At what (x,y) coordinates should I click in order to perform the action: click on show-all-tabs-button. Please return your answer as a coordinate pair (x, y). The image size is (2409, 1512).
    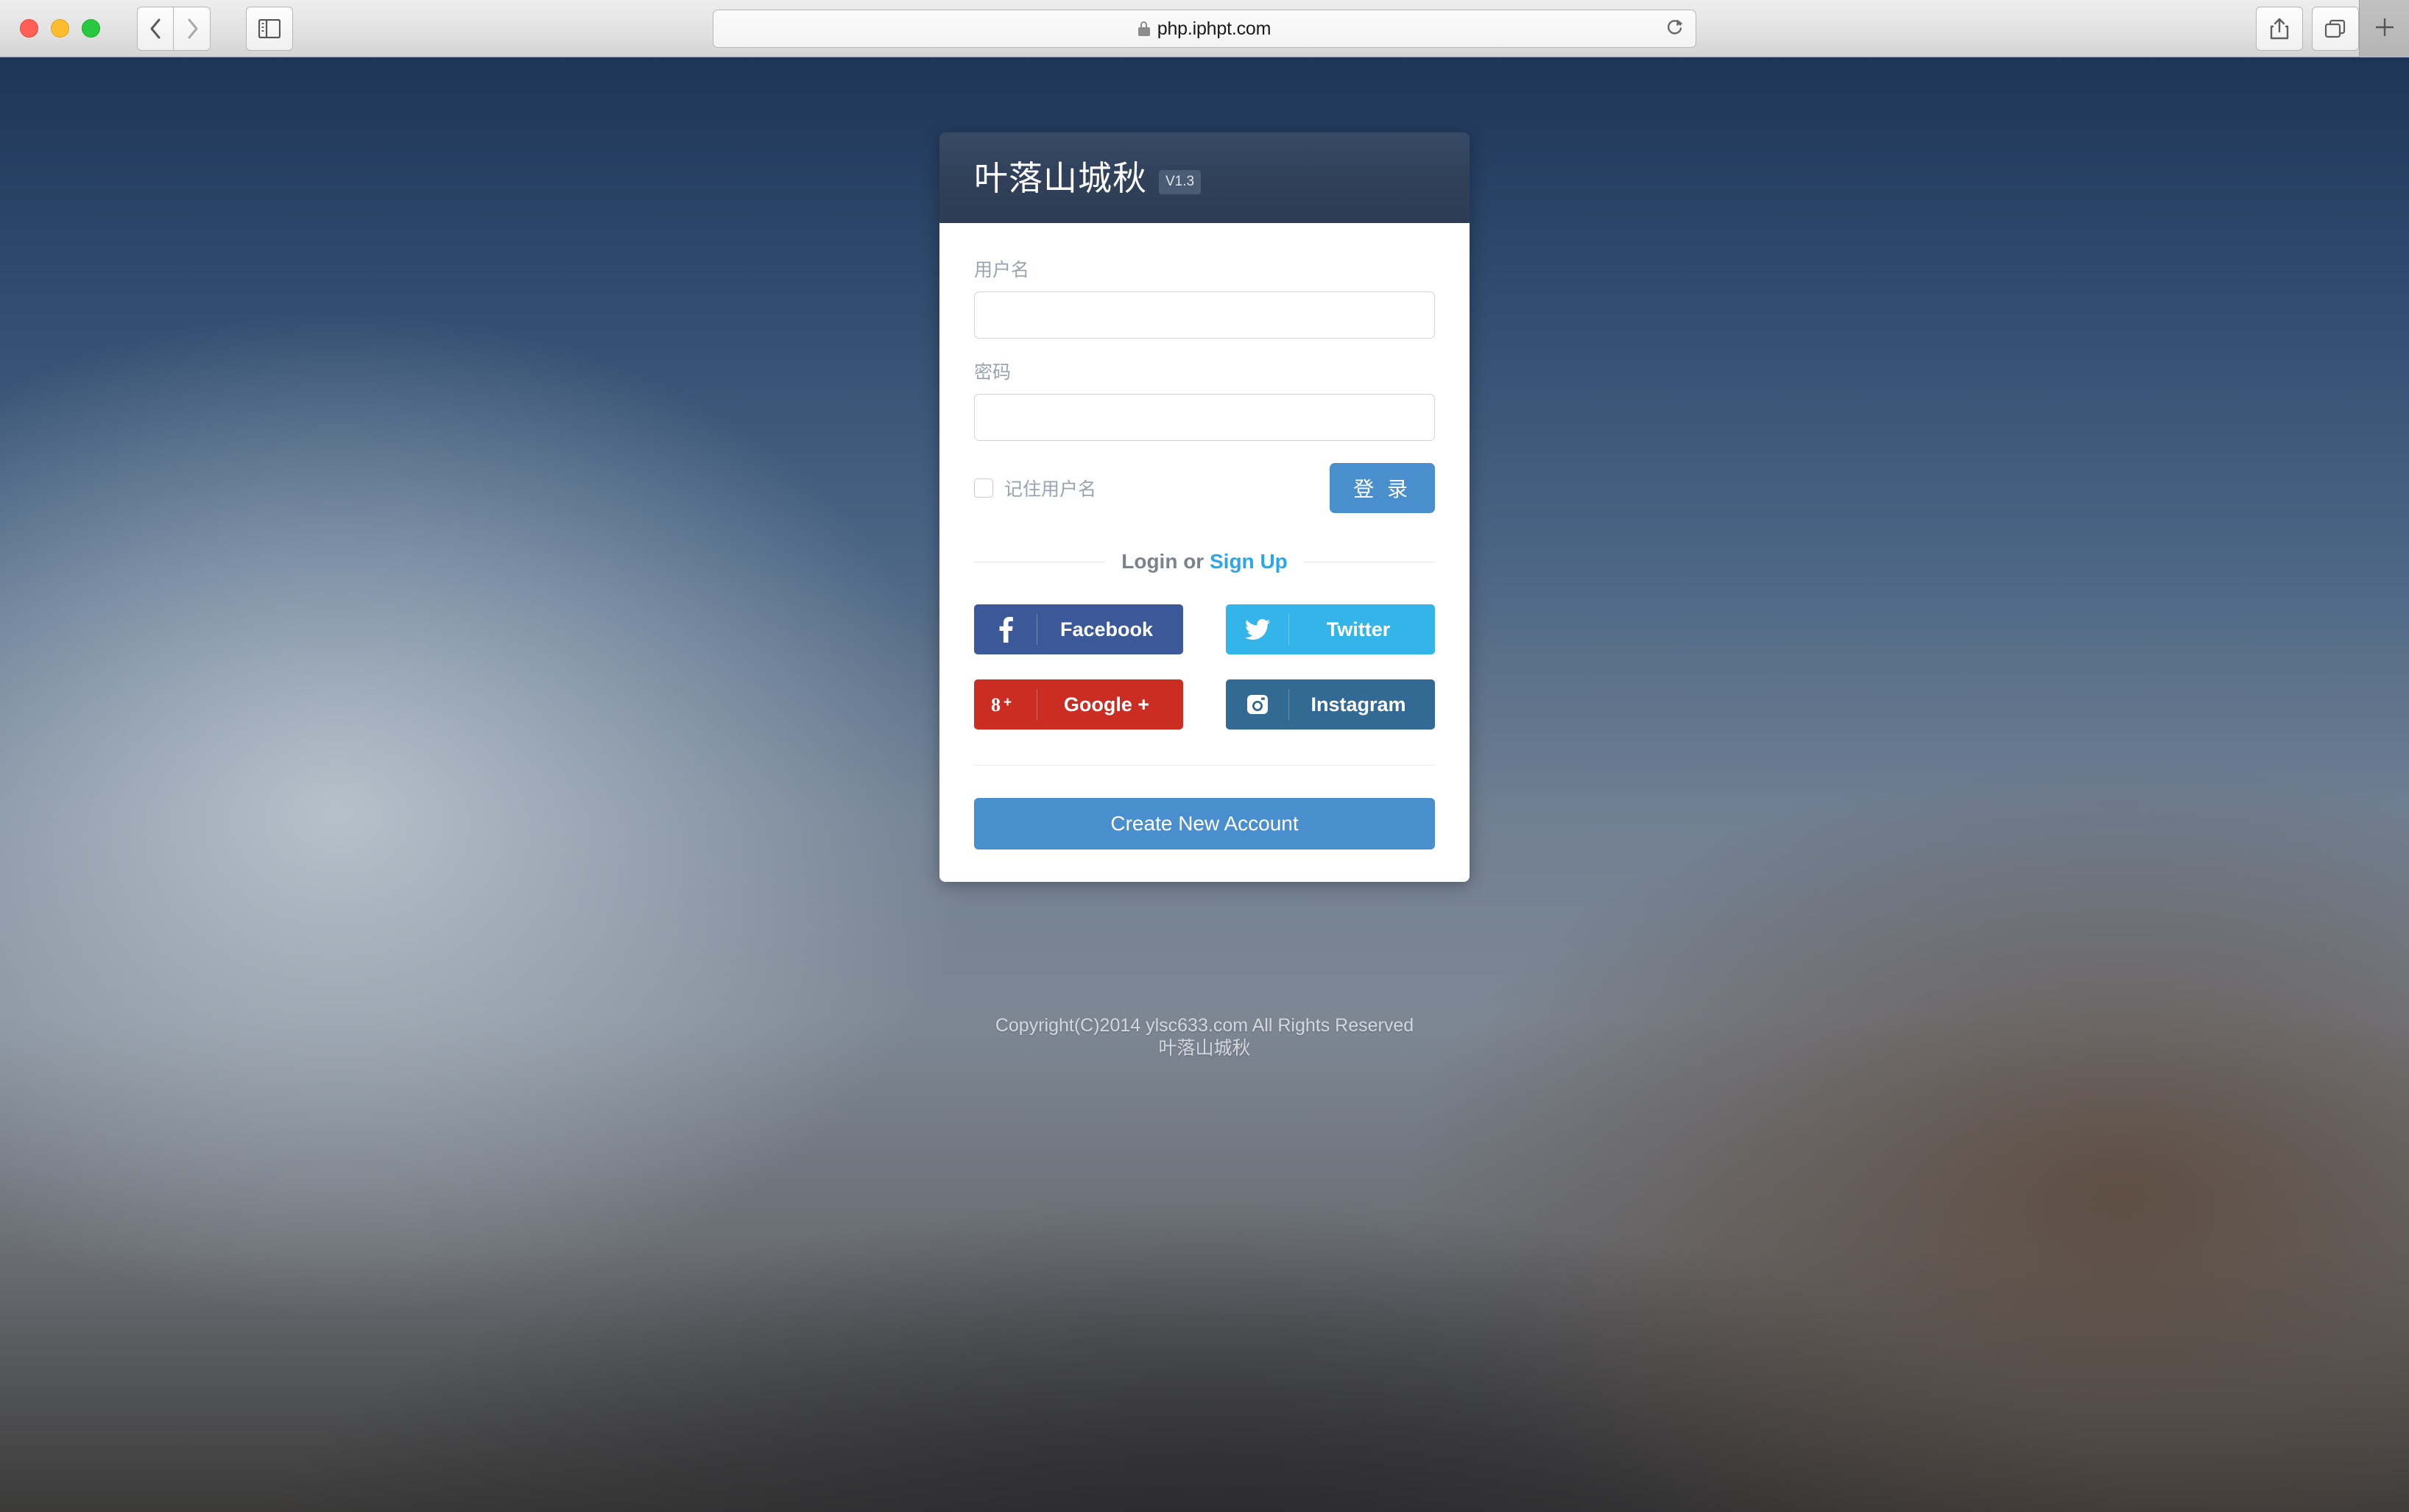
    Looking at the image, I should click on (2335, 29).